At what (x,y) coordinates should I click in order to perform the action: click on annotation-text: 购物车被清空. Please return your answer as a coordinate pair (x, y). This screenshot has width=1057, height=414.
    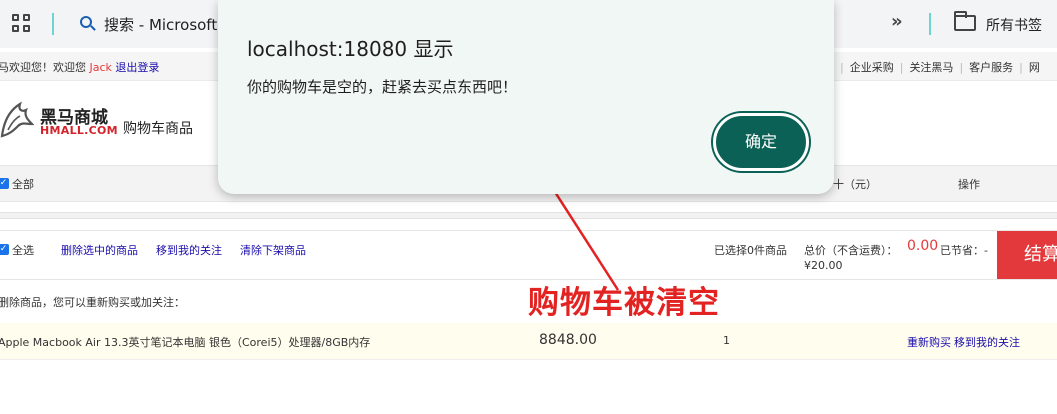
    Looking at the image, I should click on (624, 303).